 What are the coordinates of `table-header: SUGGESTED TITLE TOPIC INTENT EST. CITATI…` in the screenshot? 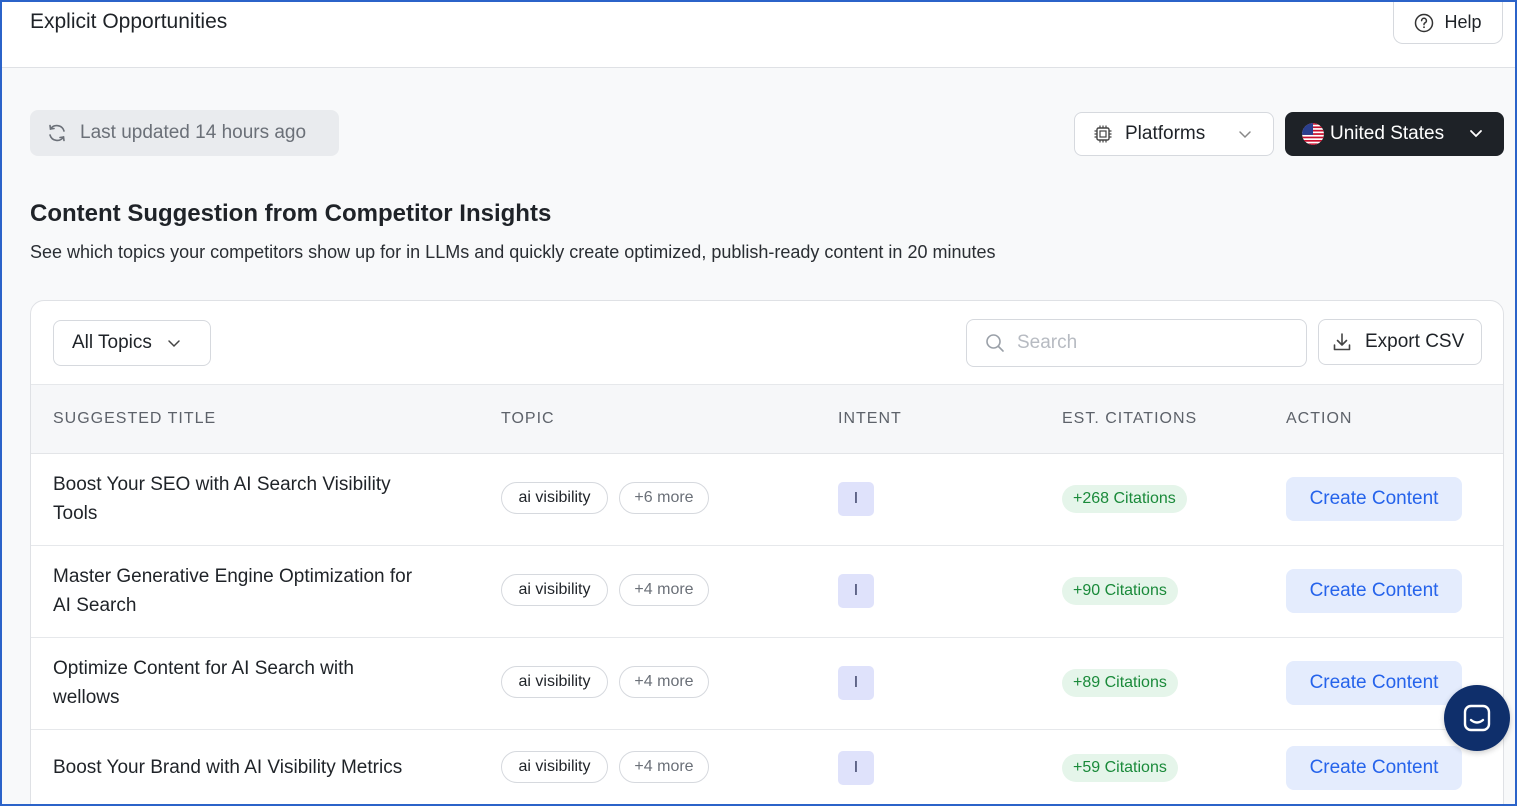 It's located at (767, 419).